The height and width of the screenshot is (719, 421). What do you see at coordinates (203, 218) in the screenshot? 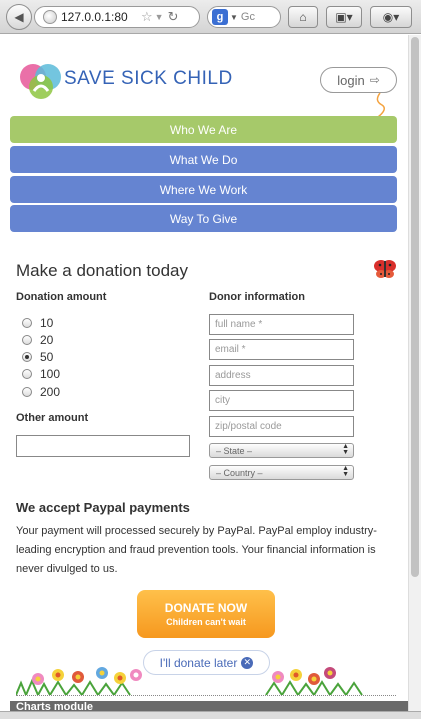
I see `nav-way-to-give: Way To Give` at bounding box center [203, 218].